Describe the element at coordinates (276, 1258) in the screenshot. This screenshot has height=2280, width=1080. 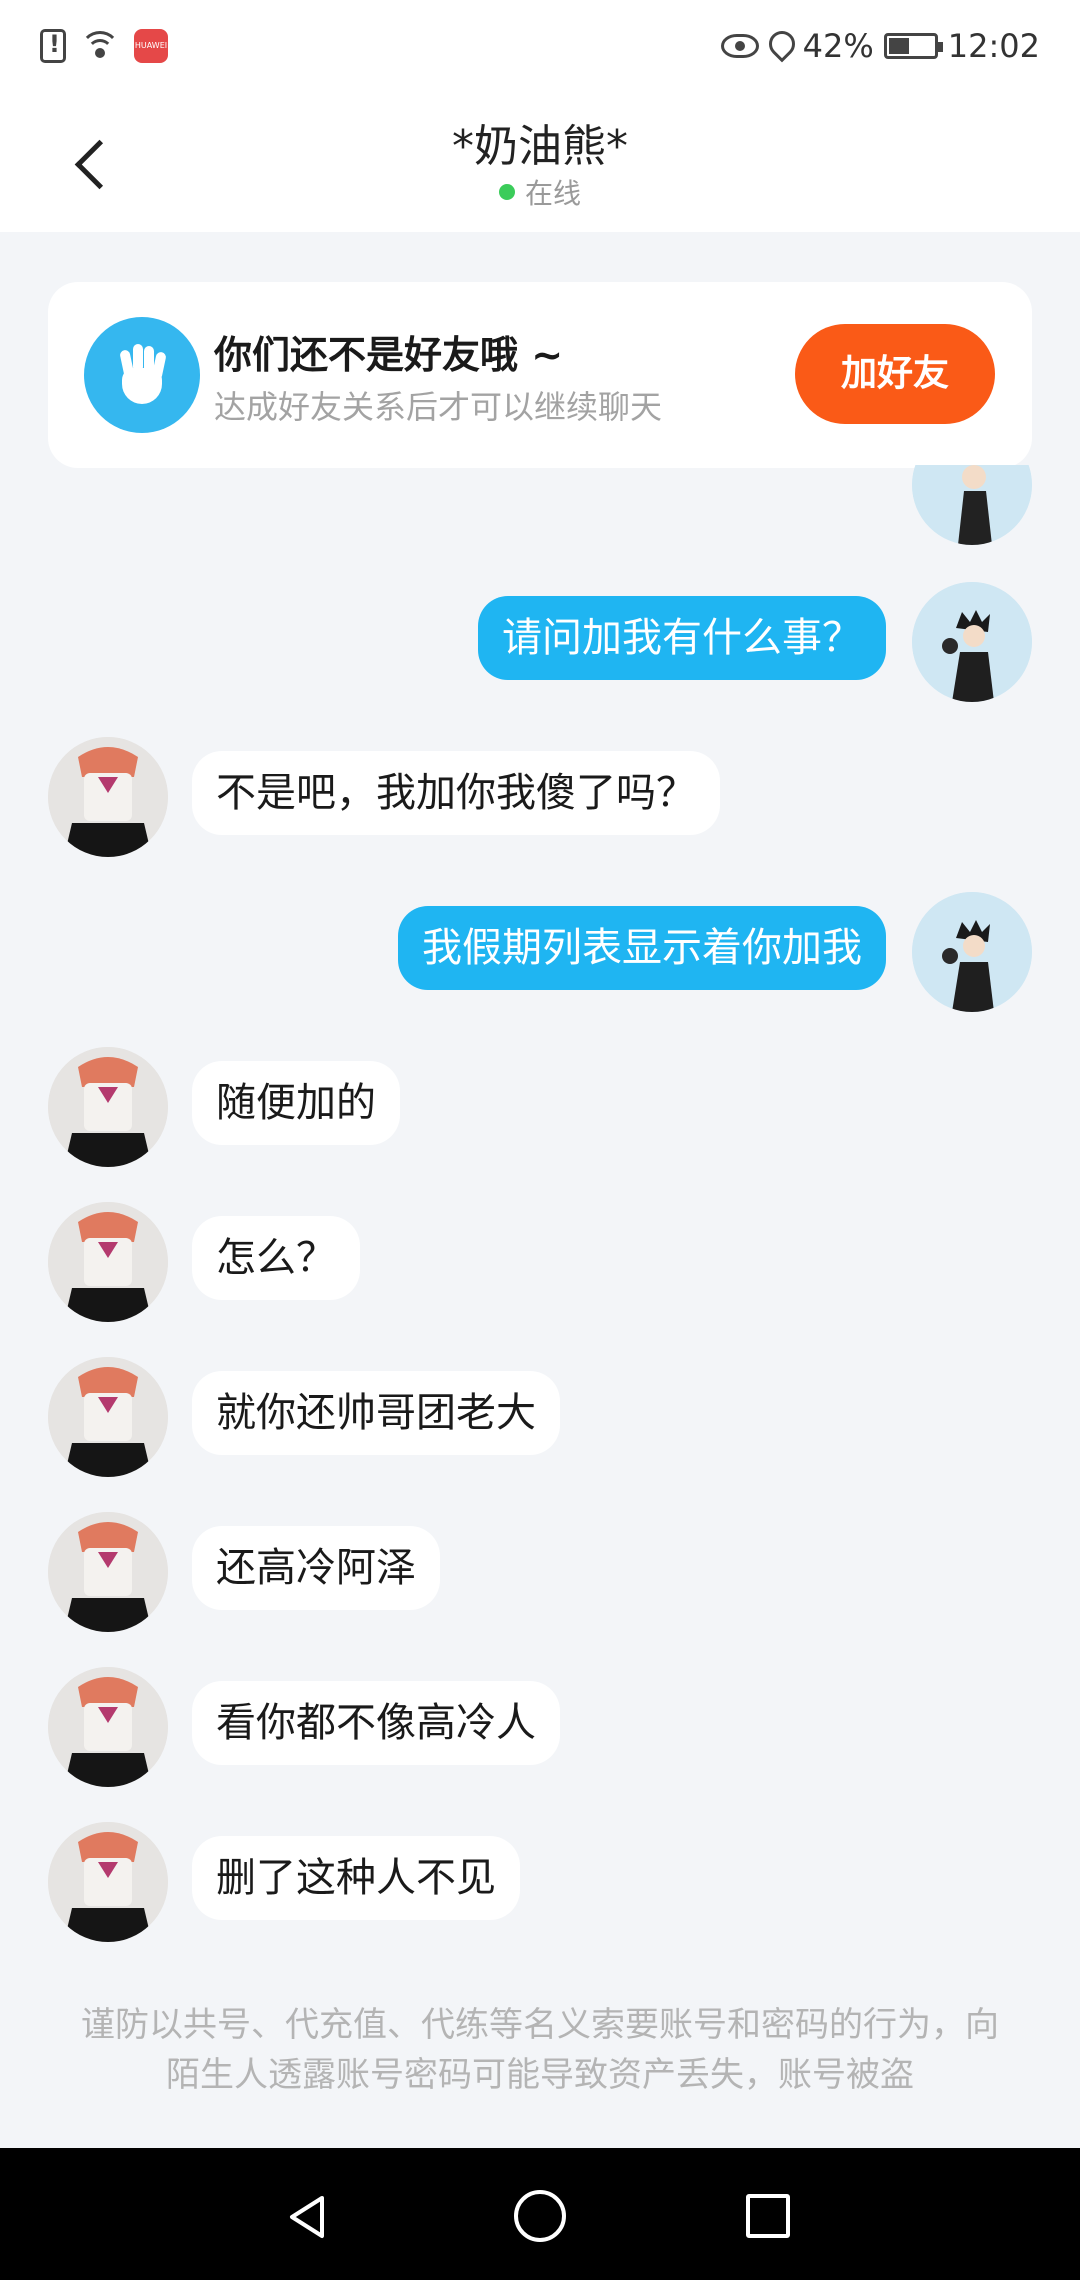
I see `received-message-bubble: 怎么？` at that location.